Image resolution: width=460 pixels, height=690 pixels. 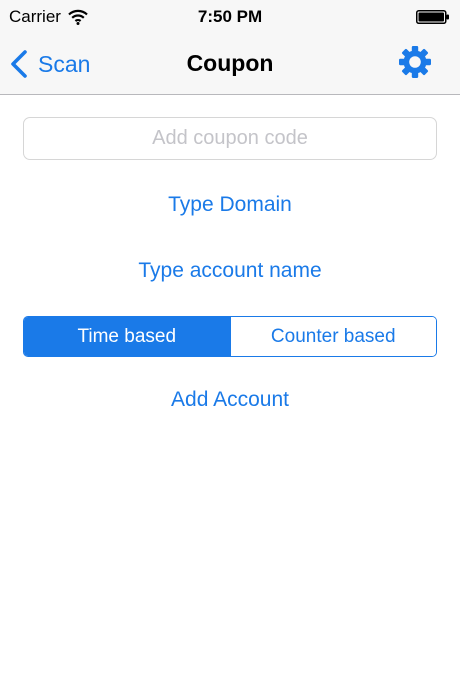 I want to click on otp-type-segmented-control: Time based Counter based, so click(x=230, y=336).